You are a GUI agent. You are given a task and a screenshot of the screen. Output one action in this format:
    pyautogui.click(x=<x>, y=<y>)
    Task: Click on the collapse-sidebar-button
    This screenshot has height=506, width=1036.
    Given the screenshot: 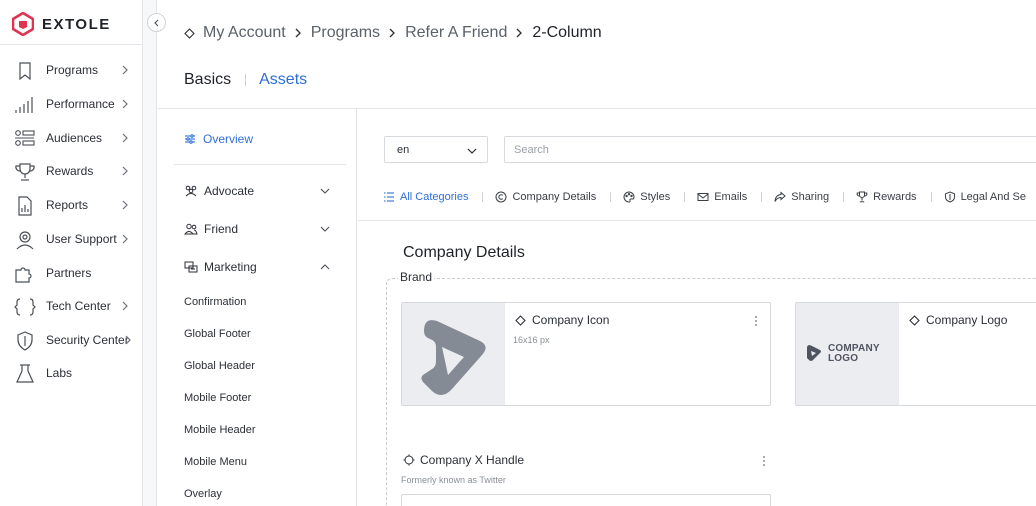 What is the action you would take?
    pyautogui.click(x=156, y=22)
    